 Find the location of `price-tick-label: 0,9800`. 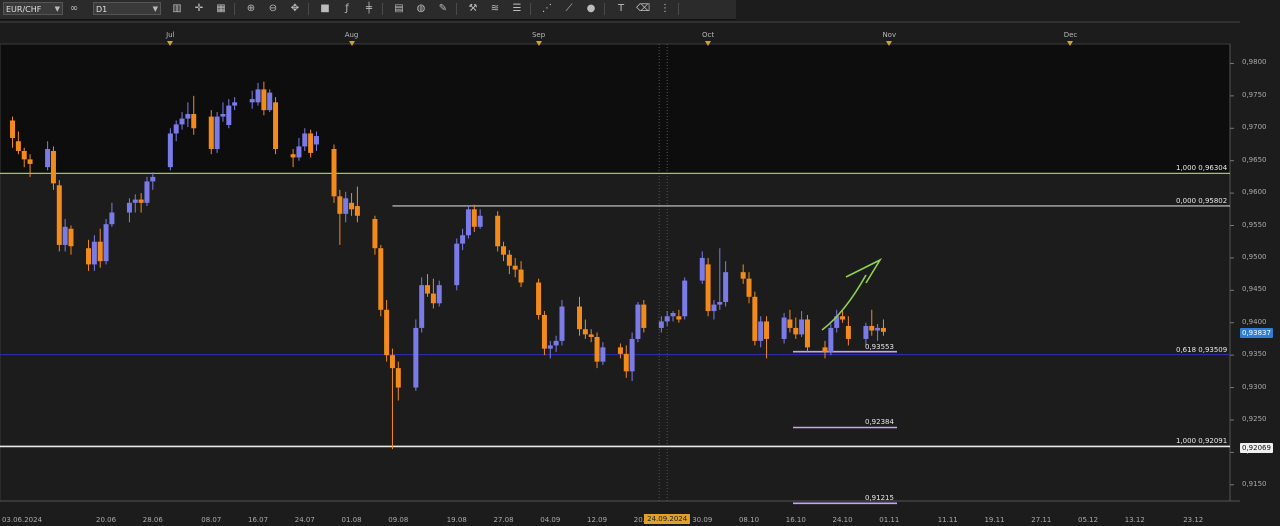

price-tick-label: 0,9800 is located at coordinates (1254, 62).